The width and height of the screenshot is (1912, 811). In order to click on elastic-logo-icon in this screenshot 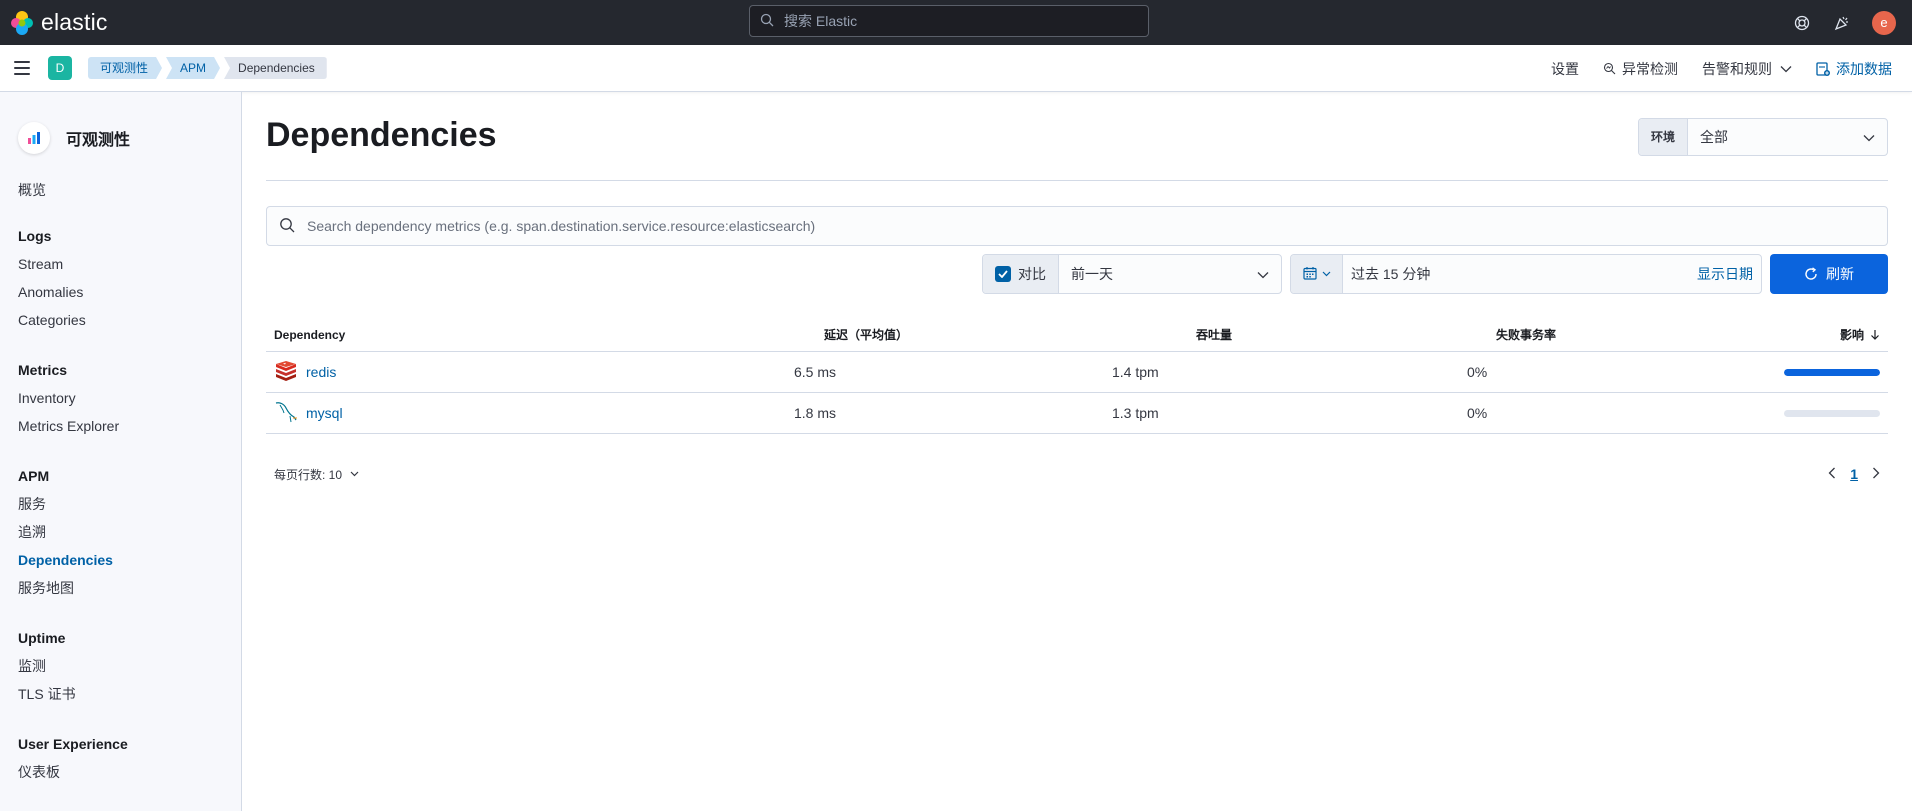, I will do `click(22, 22)`.